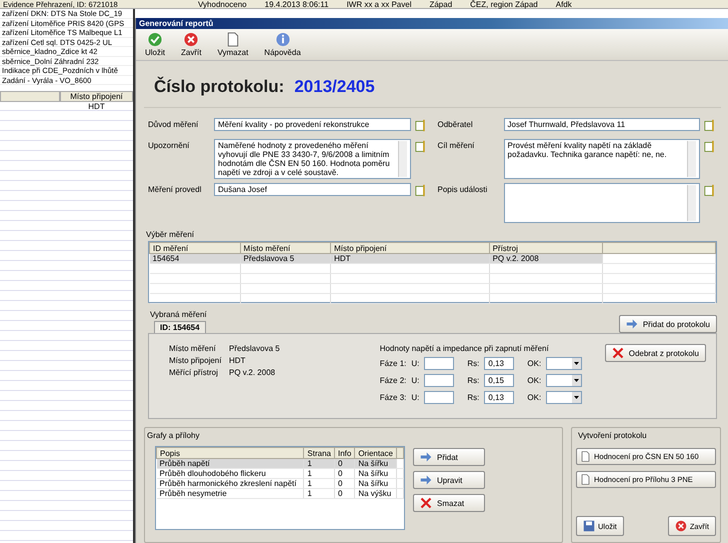 The height and width of the screenshot is (543, 728). What do you see at coordinates (504, 4) in the screenshot?
I see `status-text: ČEZ, region Západ` at bounding box center [504, 4].